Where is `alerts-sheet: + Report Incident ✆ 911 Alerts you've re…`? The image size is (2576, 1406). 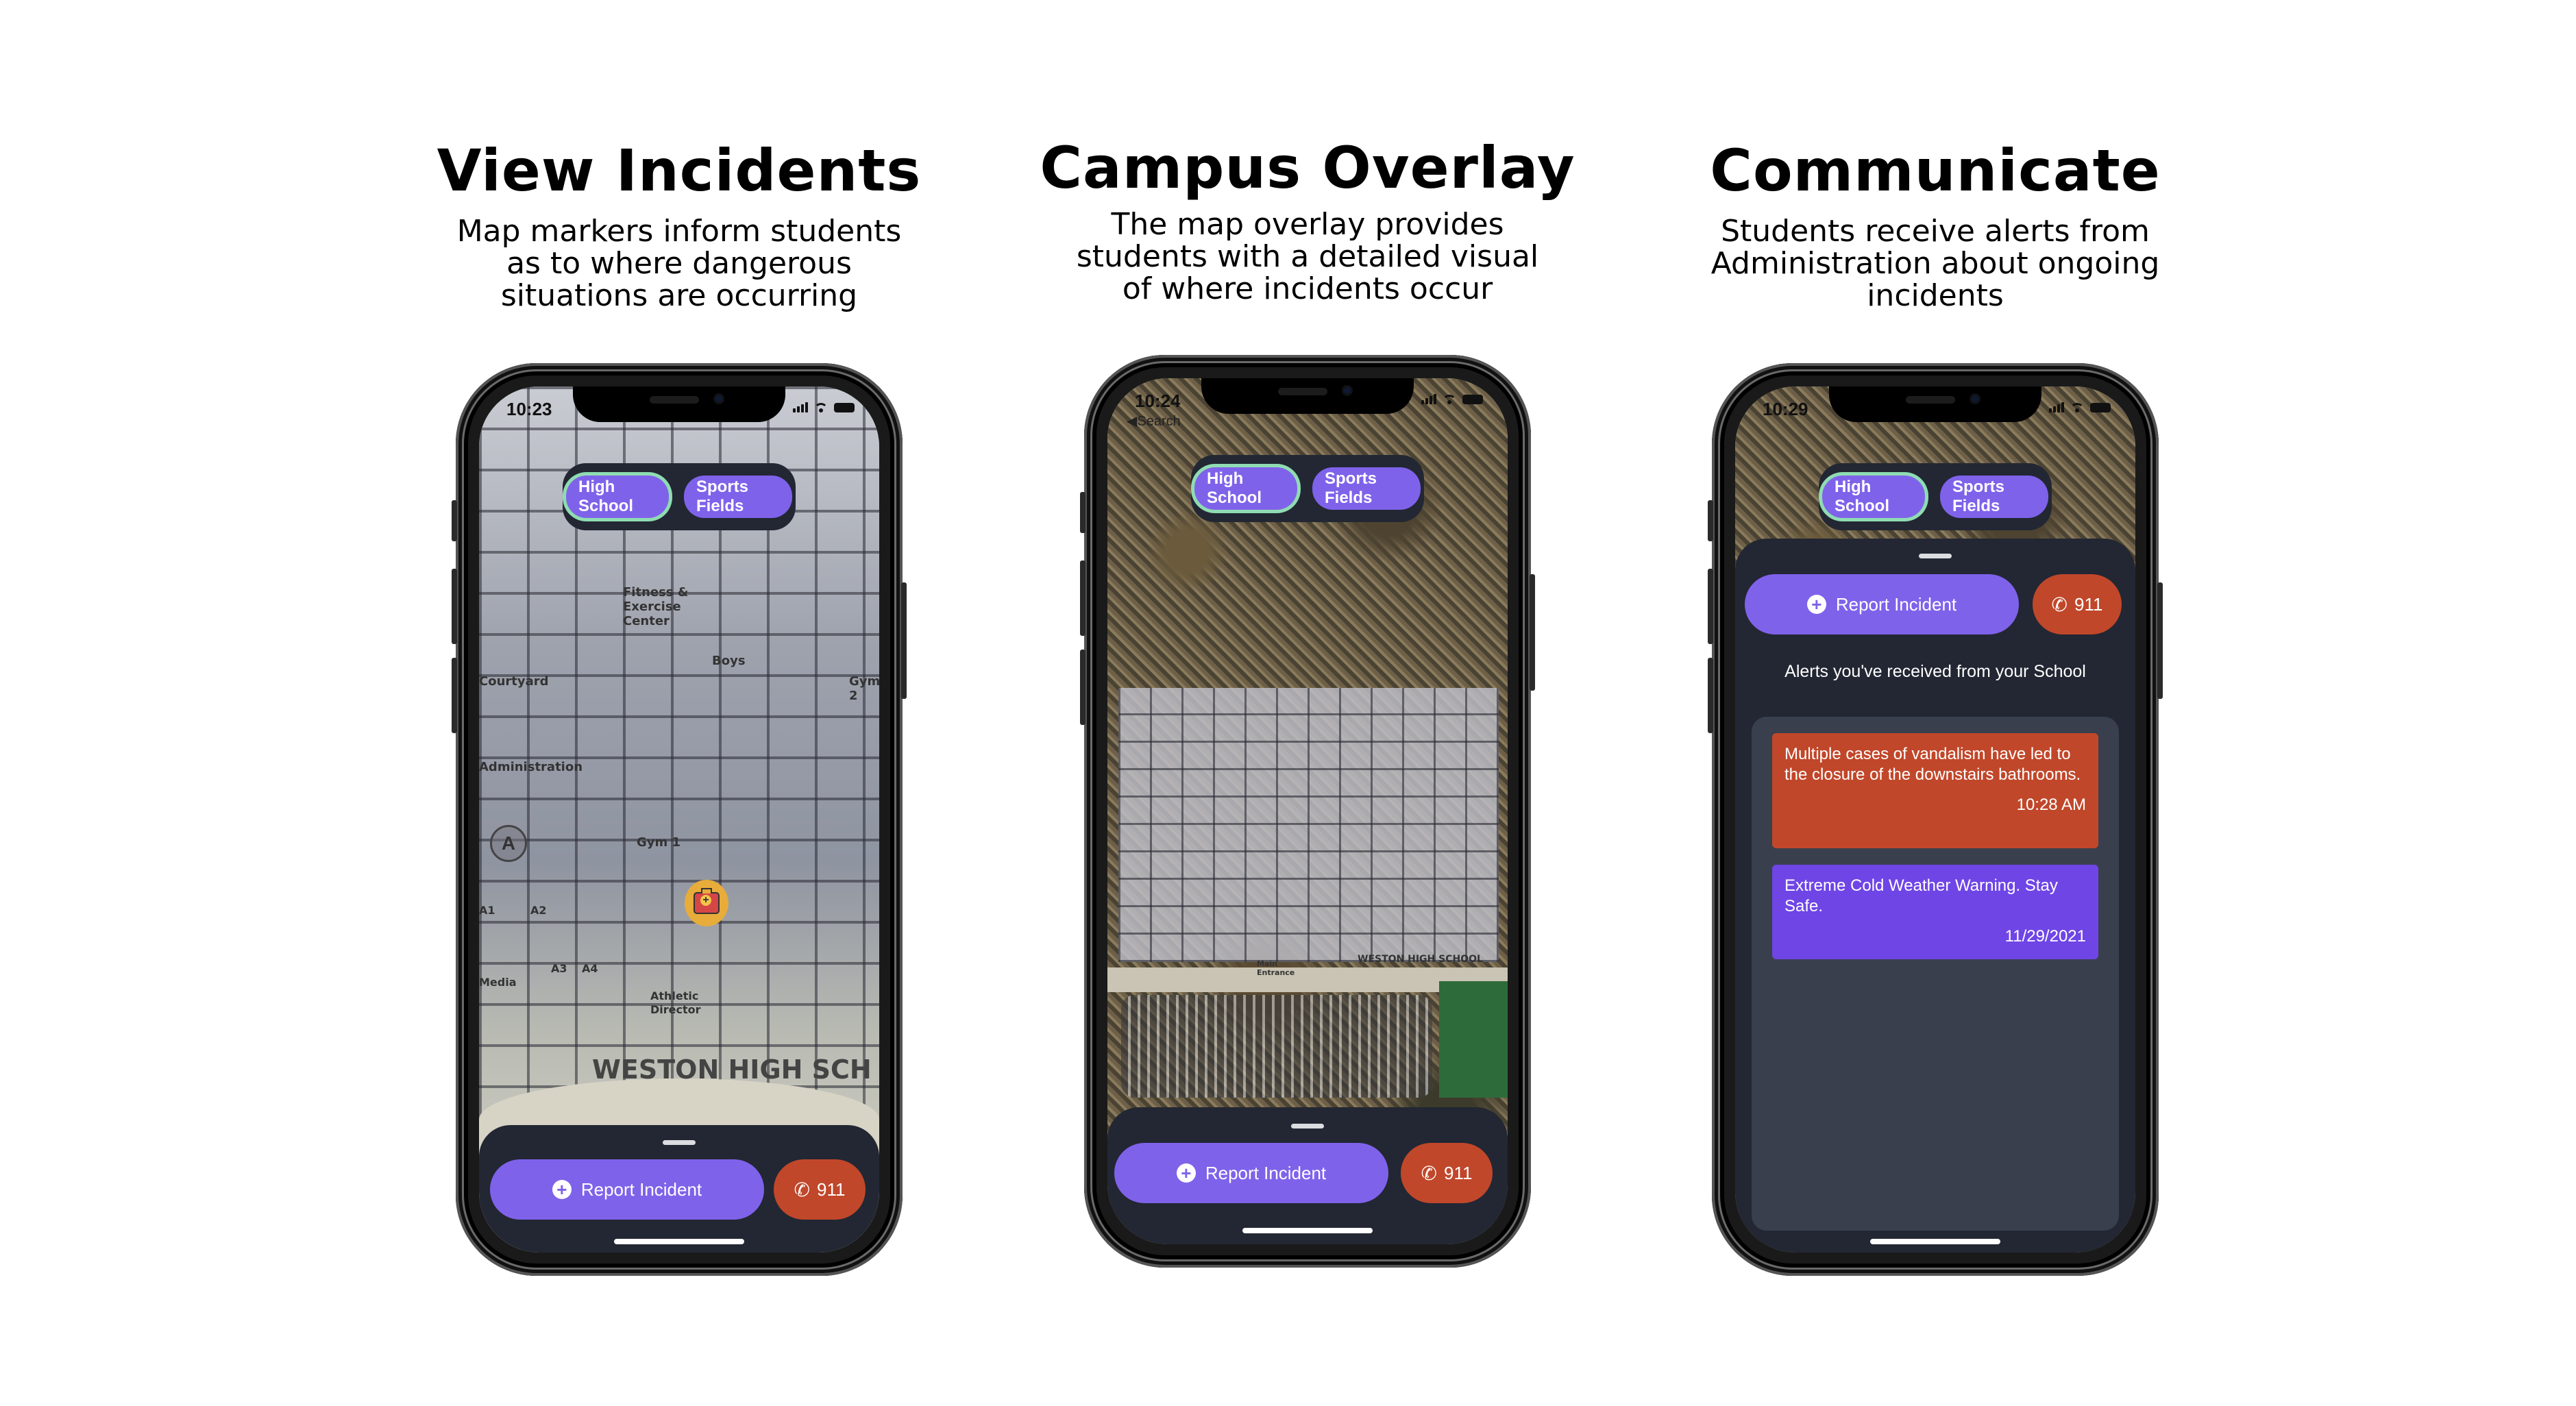 alerts-sheet: + Report Incident ✆ 911 Alerts you've re… is located at coordinates (1935, 896).